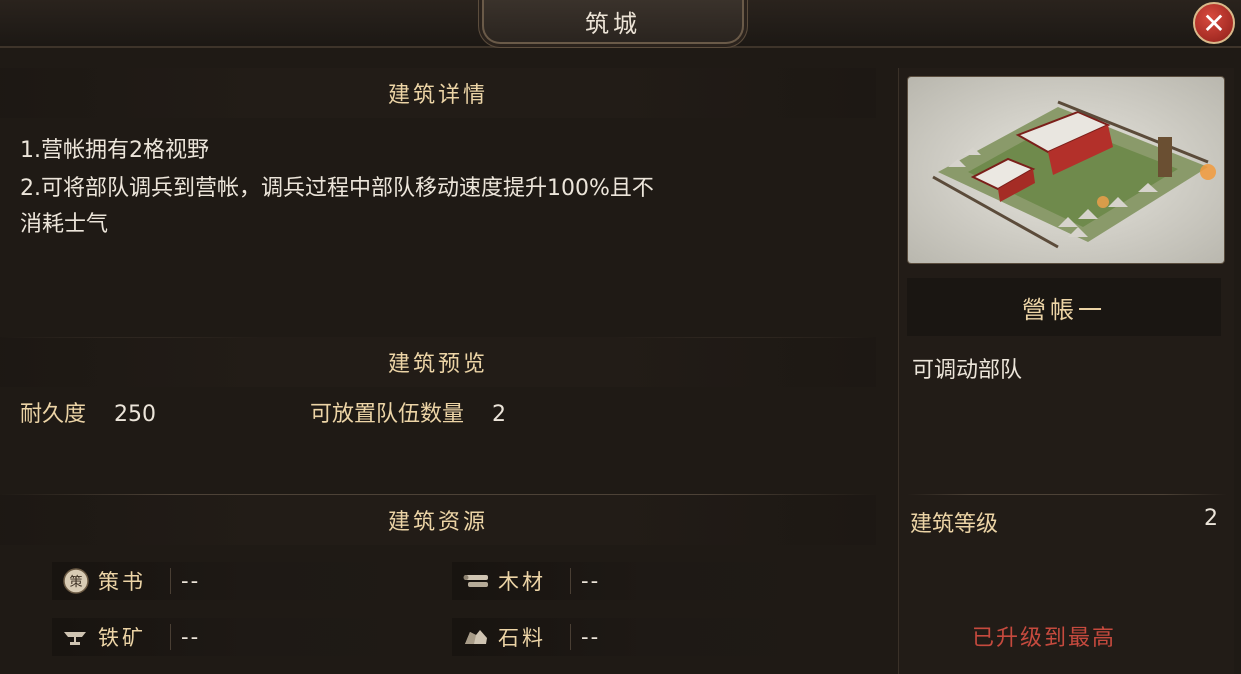 This screenshot has height=674, width=1241. Describe the element at coordinates (615, 637) in the screenshot. I see `resource-slot-stone: 石料 --` at that location.